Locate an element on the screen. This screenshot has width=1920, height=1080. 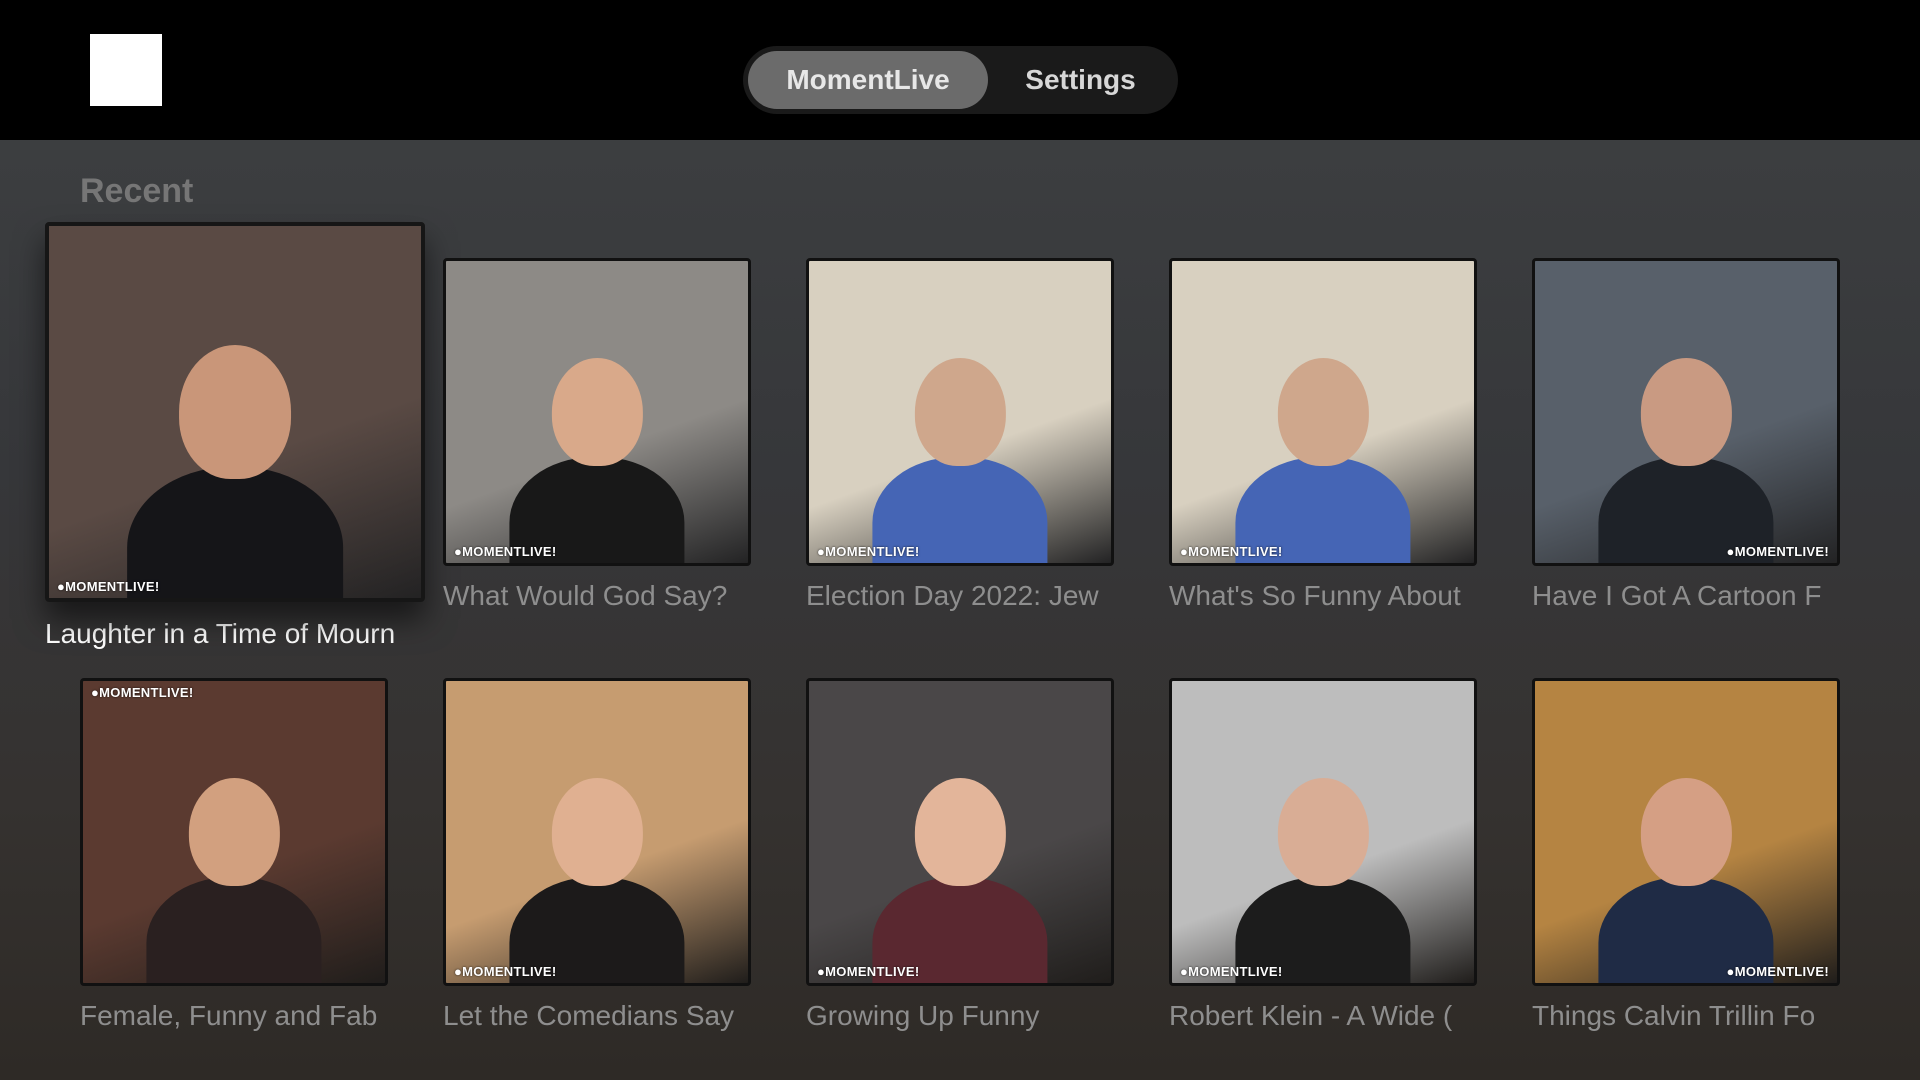
video-title: Have I Got A Cartoon F is located at coordinates (1677, 595).